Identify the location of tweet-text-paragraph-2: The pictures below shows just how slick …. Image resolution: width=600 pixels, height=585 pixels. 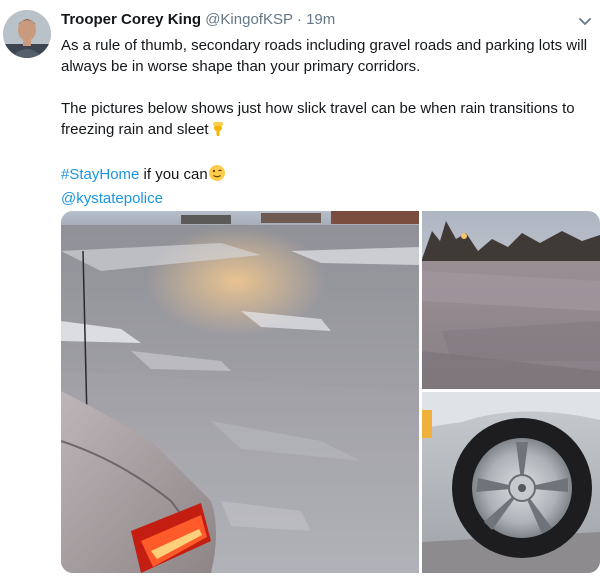
(326, 120).